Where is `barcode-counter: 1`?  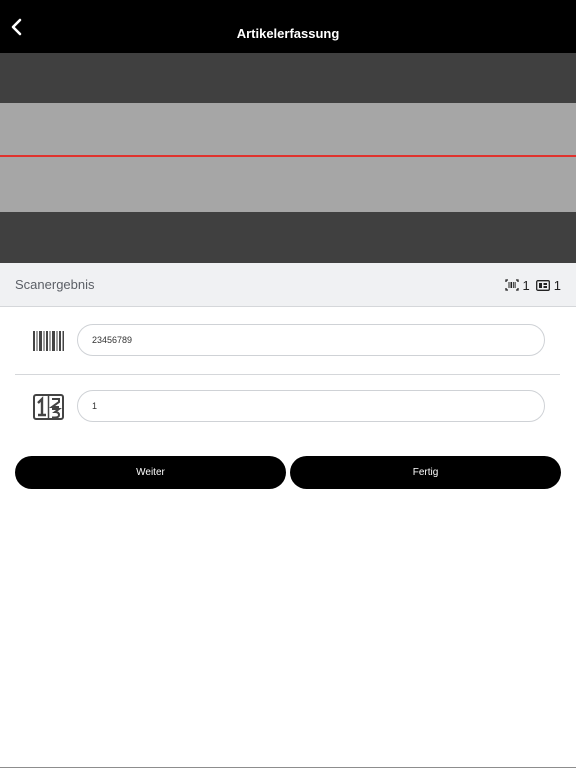
barcode-counter: 1 is located at coordinates (517, 285).